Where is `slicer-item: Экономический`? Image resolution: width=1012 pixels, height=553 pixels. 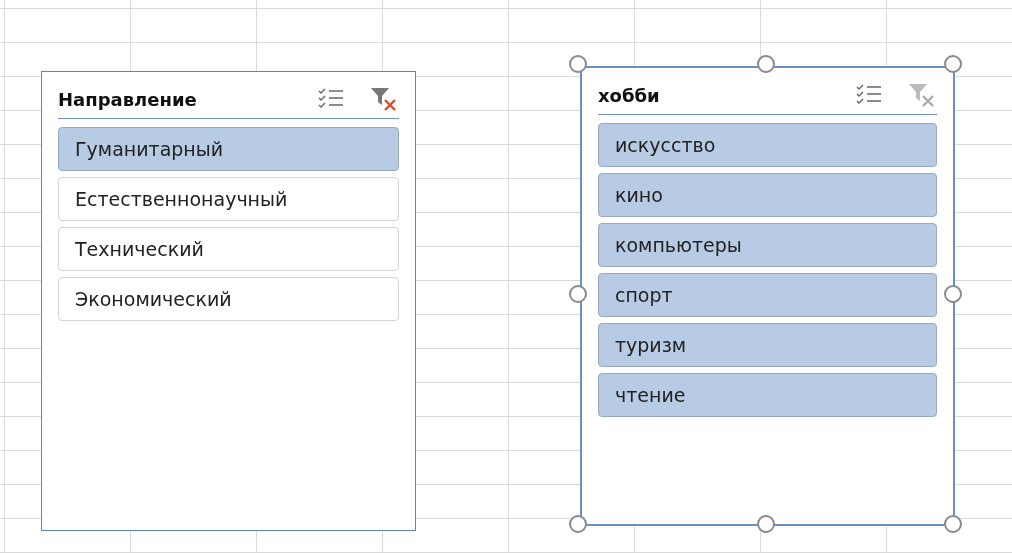 slicer-item: Экономический is located at coordinates (228, 299).